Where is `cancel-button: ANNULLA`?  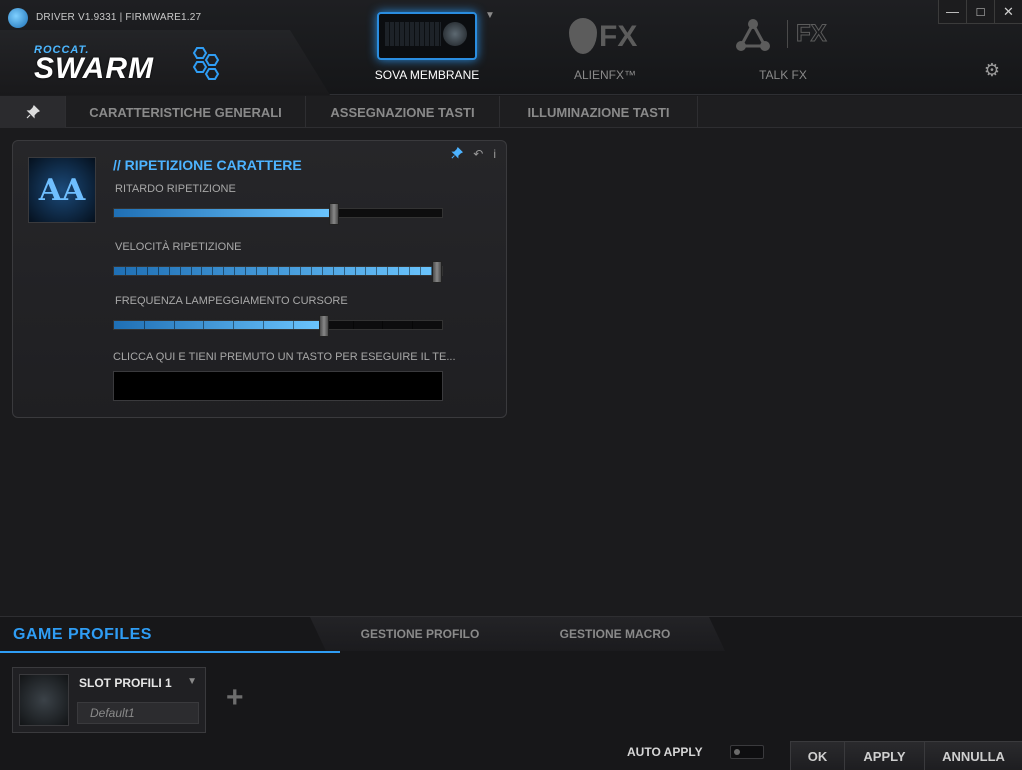 cancel-button: ANNULLA is located at coordinates (973, 755).